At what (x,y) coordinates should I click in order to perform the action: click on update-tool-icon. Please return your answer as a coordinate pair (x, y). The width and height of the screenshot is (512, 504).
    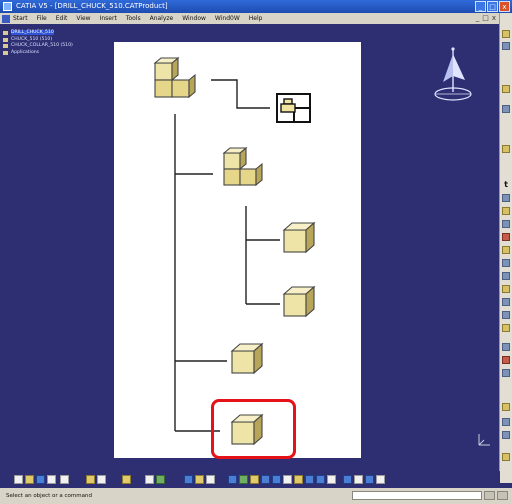
    Looking at the image, I should click on (506, 347).